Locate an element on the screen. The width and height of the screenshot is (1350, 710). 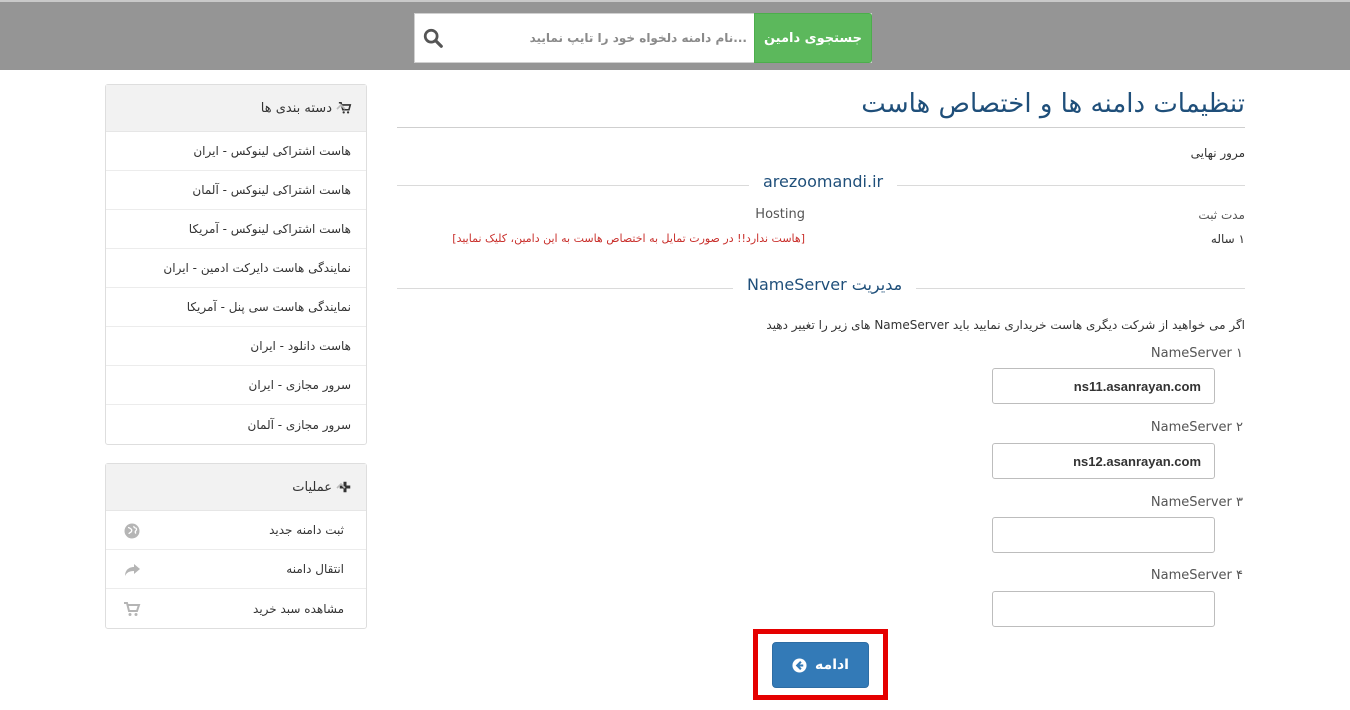
arrow-circle-left-icon is located at coordinates (799, 665).